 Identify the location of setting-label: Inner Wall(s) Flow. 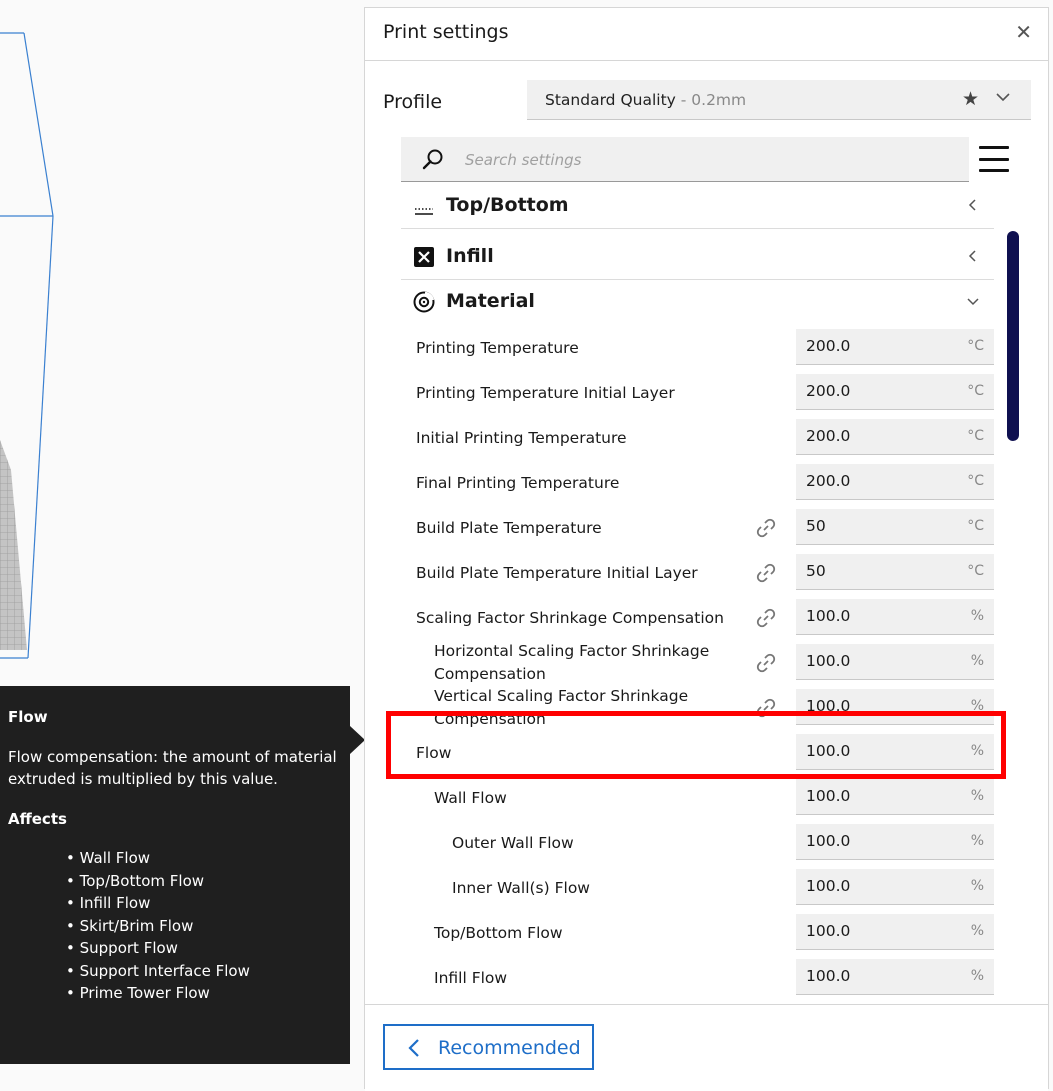
(521, 888).